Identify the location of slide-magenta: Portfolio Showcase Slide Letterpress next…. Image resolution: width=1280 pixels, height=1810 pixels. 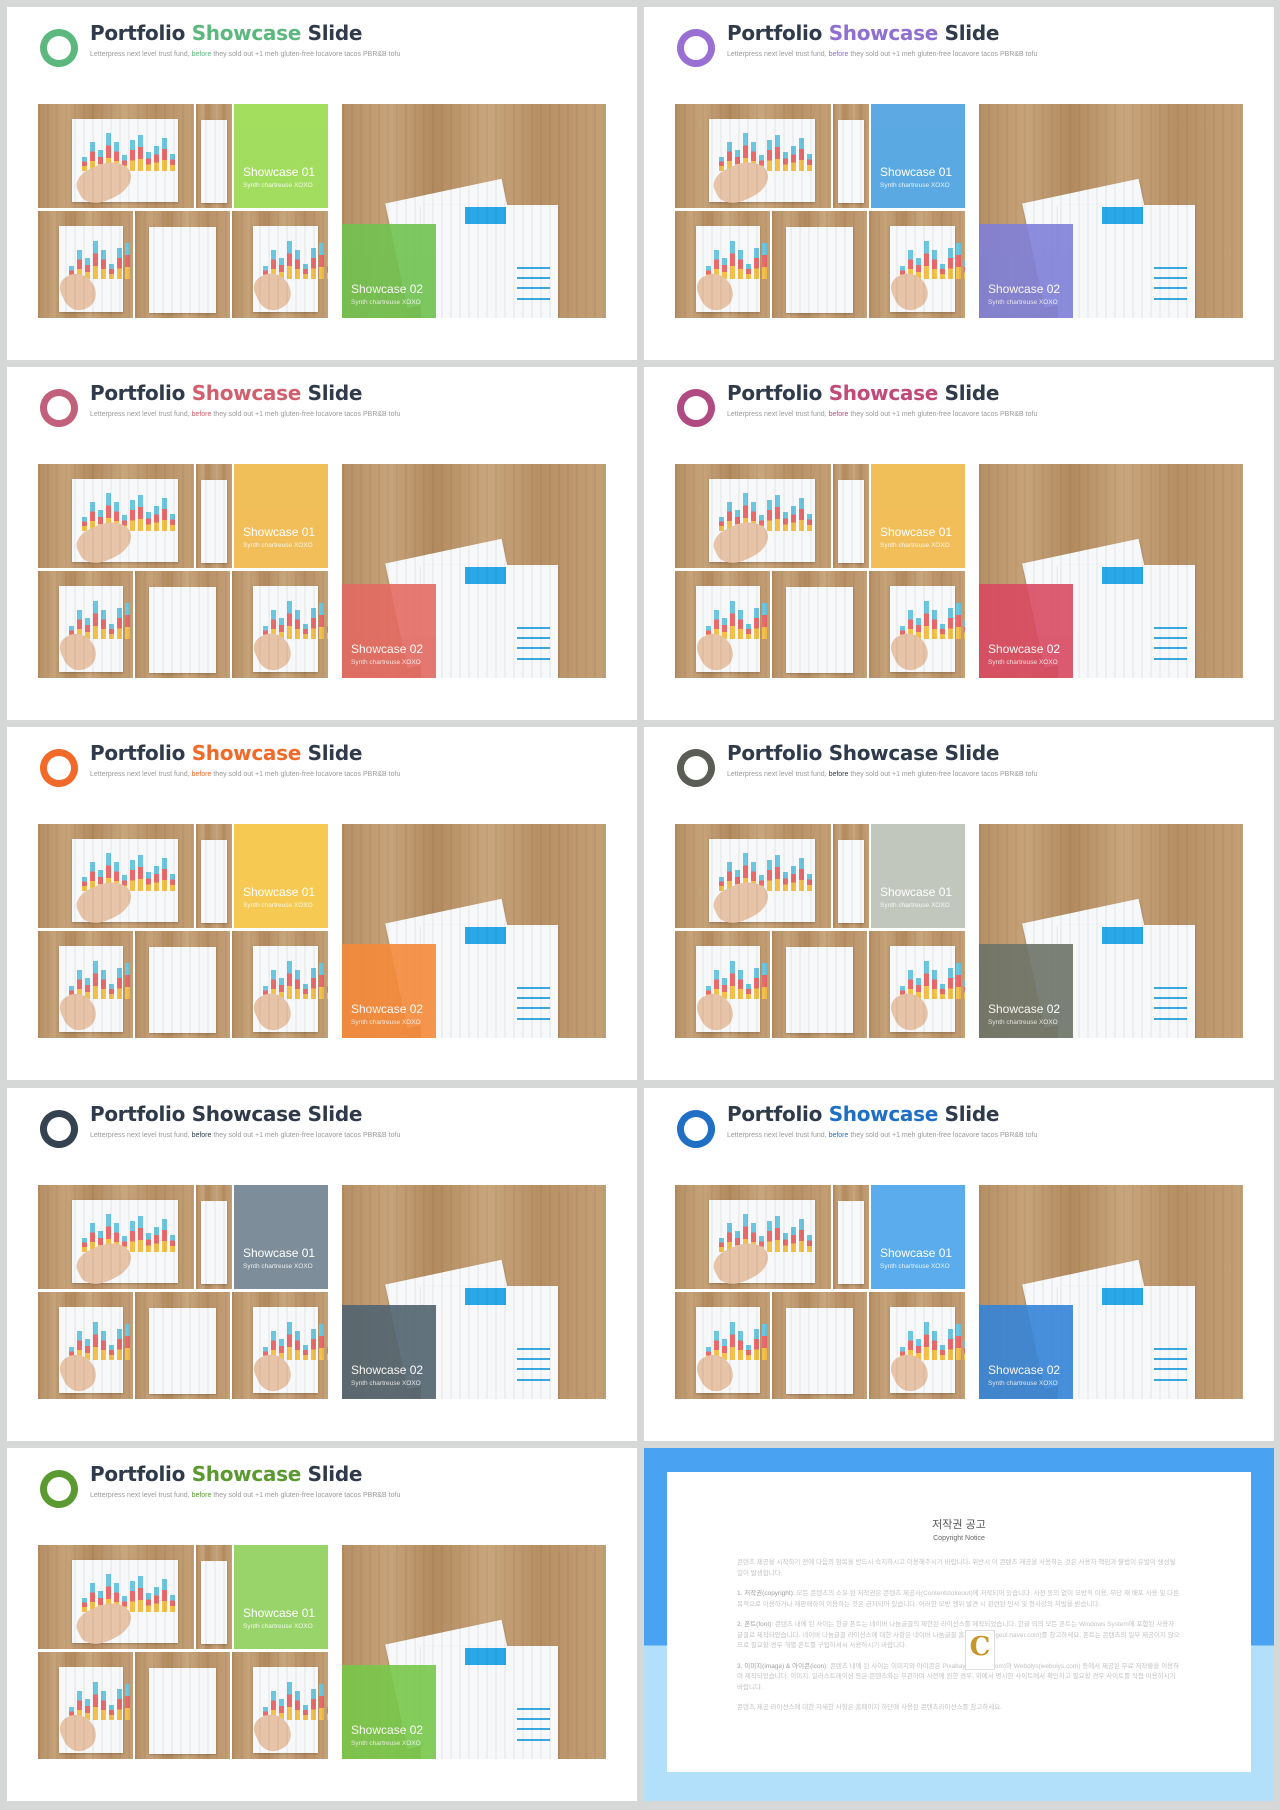
(959, 543).